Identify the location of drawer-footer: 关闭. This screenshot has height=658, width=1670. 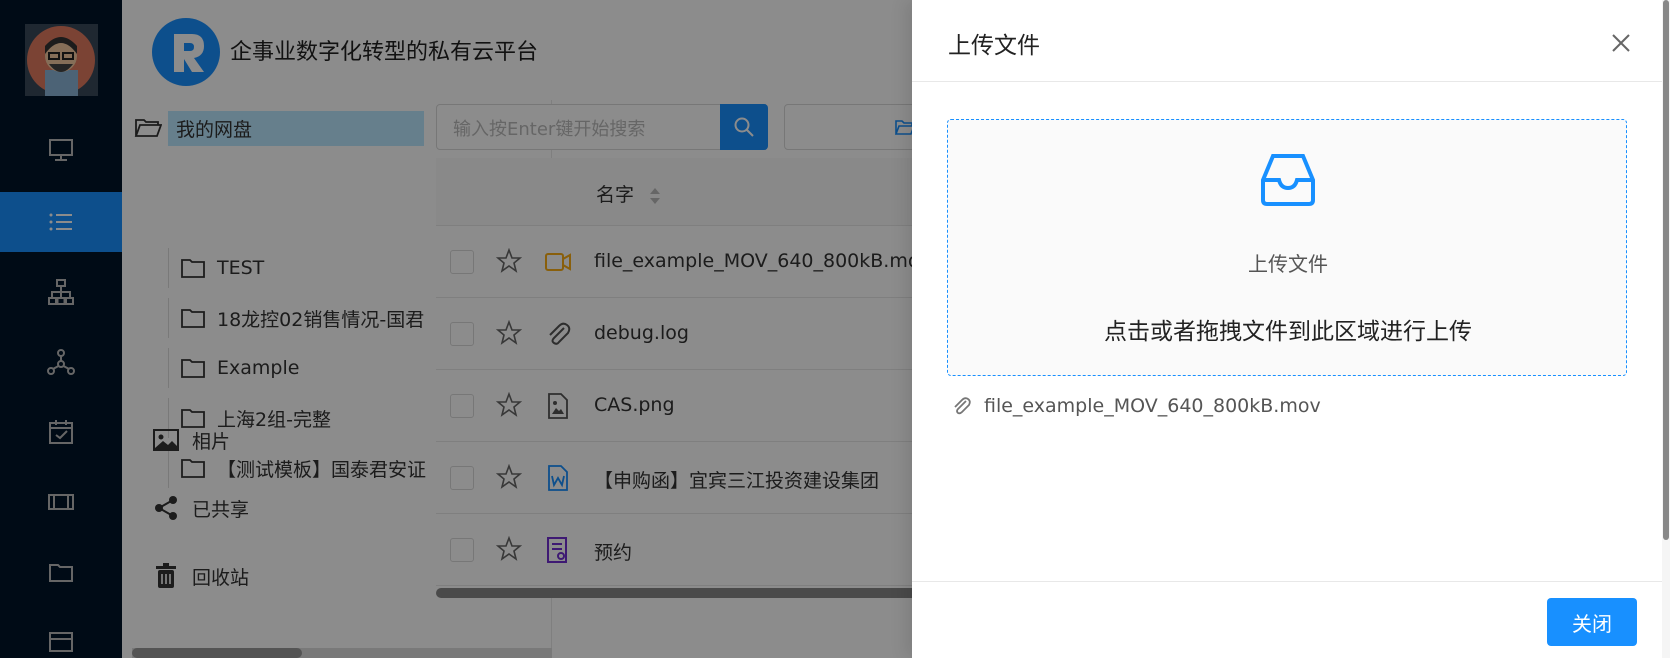
(1287, 619).